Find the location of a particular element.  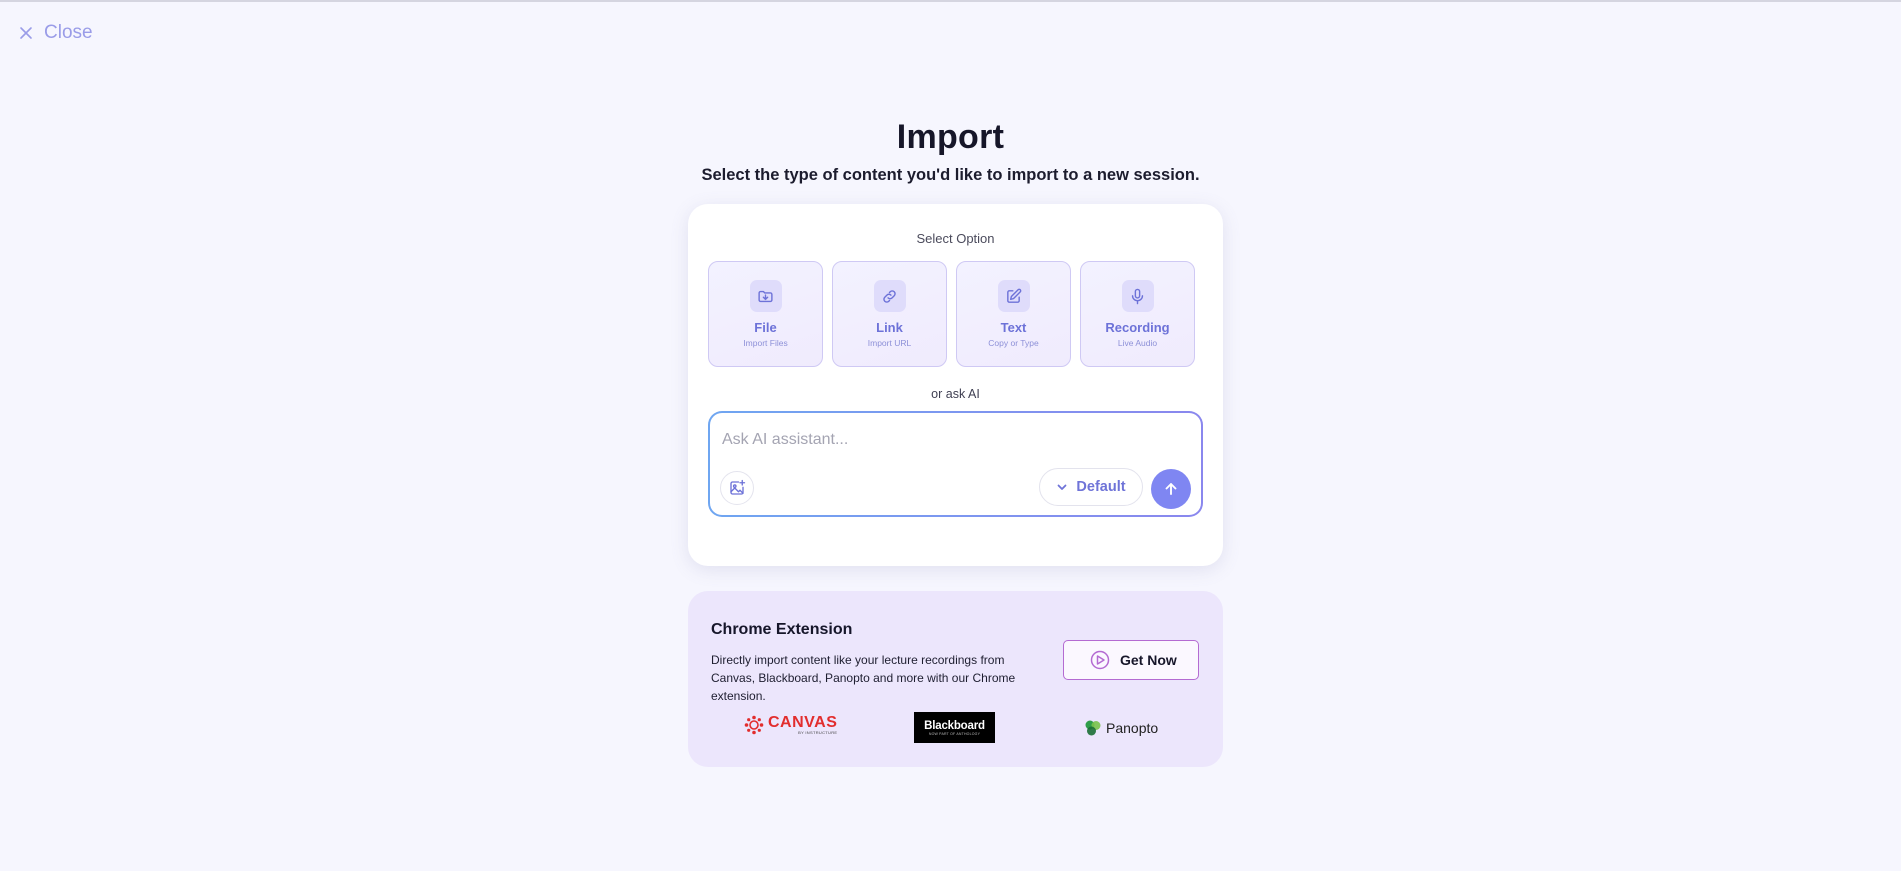

link-icon is located at coordinates (889, 296).